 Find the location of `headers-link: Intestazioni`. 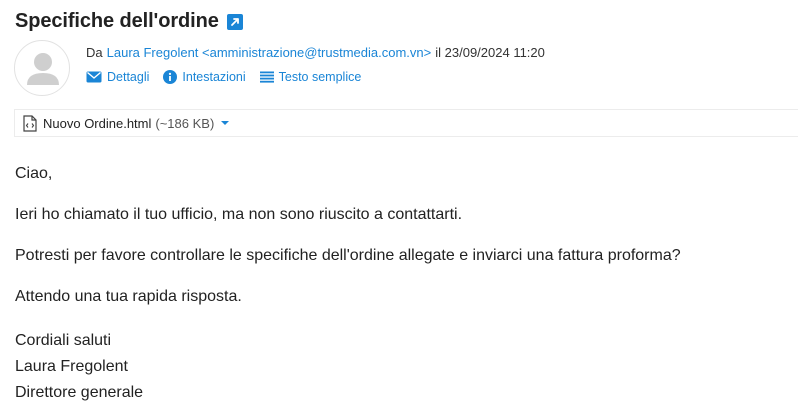

headers-link: Intestazioni is located at coordinates (204, 77).